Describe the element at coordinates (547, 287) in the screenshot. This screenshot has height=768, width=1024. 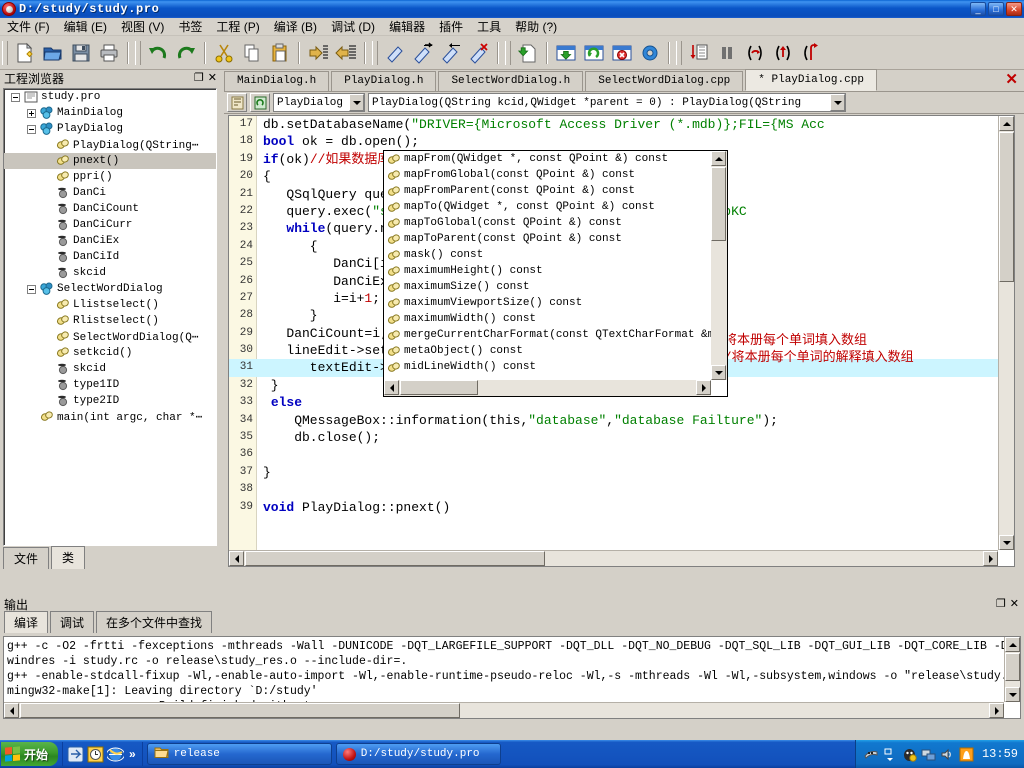
I see `autocomplete-item: maximumSize() const` at that location.